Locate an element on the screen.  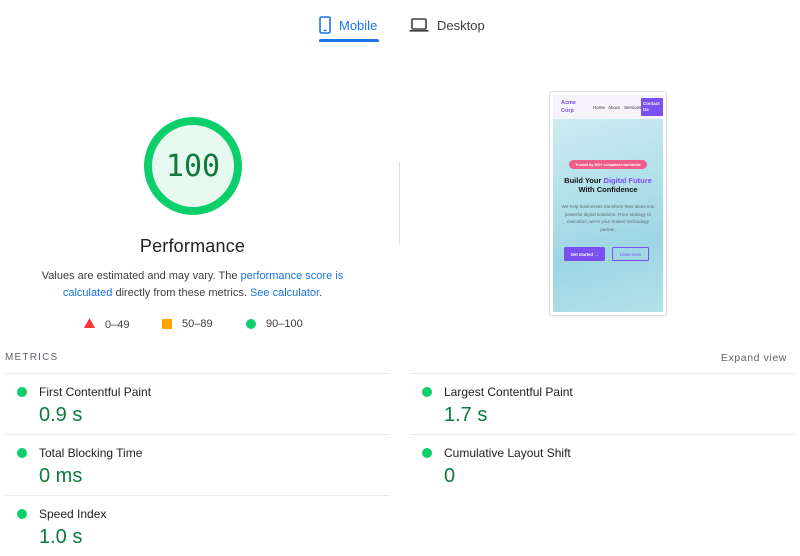
tab-desktop: Desktop is located at coordinates (447, 25).